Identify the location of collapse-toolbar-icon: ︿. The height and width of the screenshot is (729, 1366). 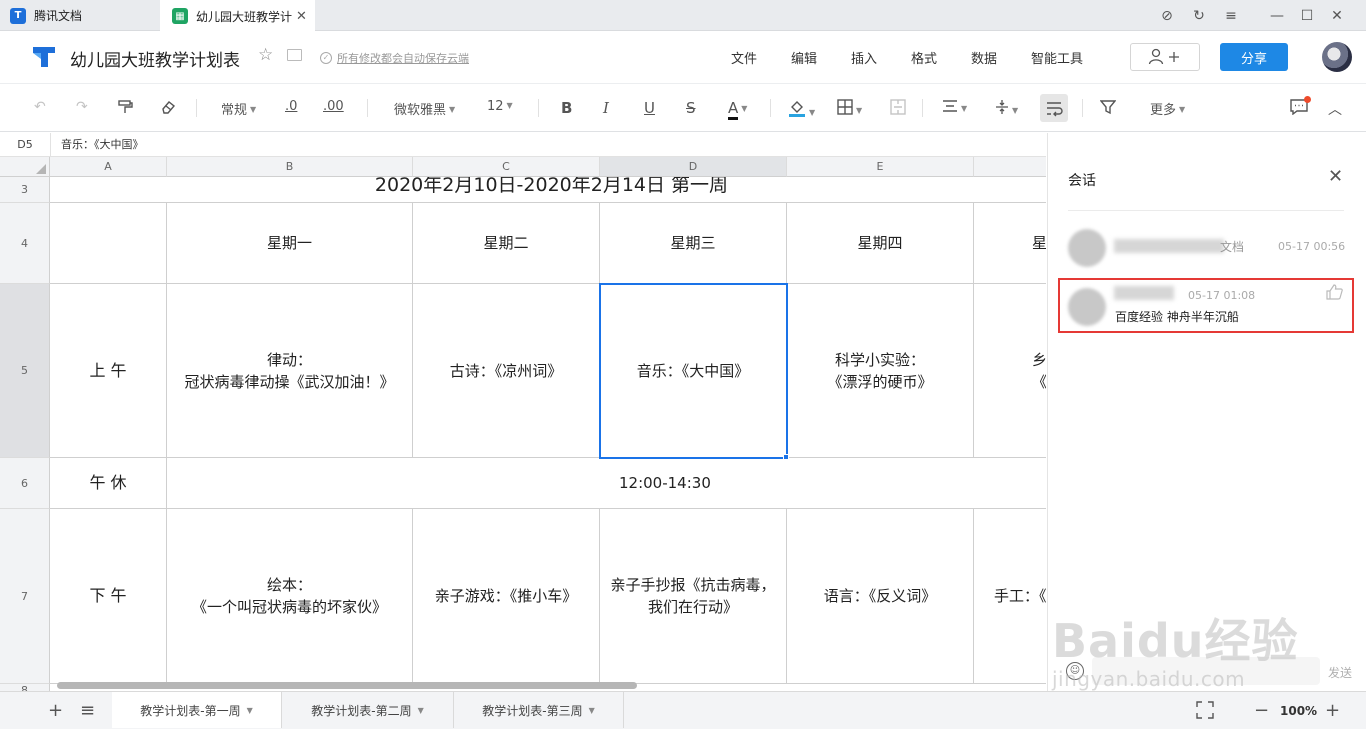
(1335, 109).